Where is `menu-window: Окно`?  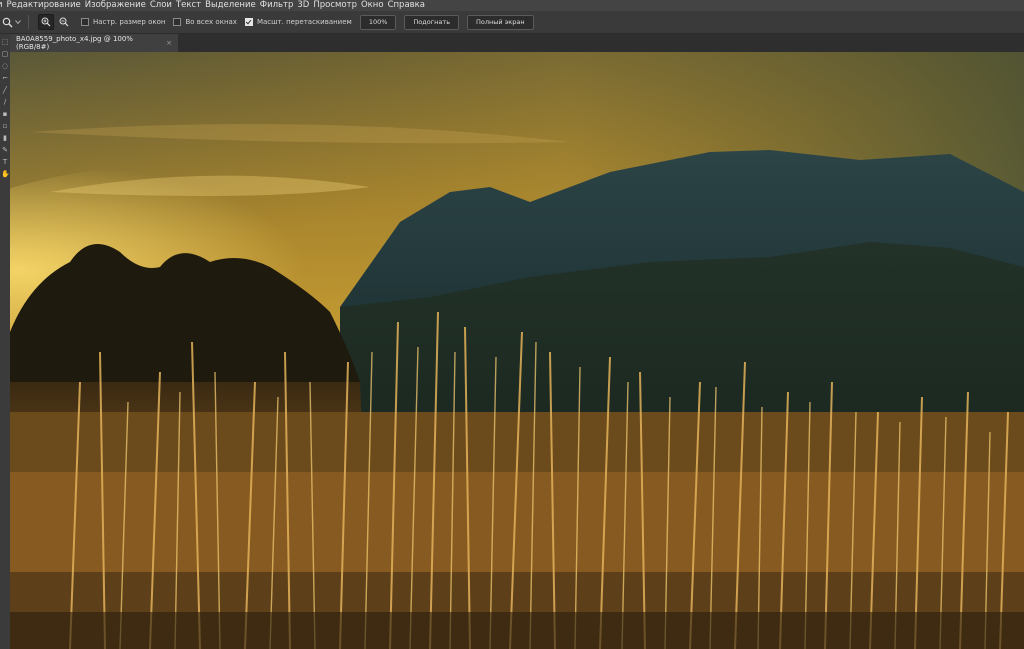
menu-window: Окно is located at coordinates (374, 5).